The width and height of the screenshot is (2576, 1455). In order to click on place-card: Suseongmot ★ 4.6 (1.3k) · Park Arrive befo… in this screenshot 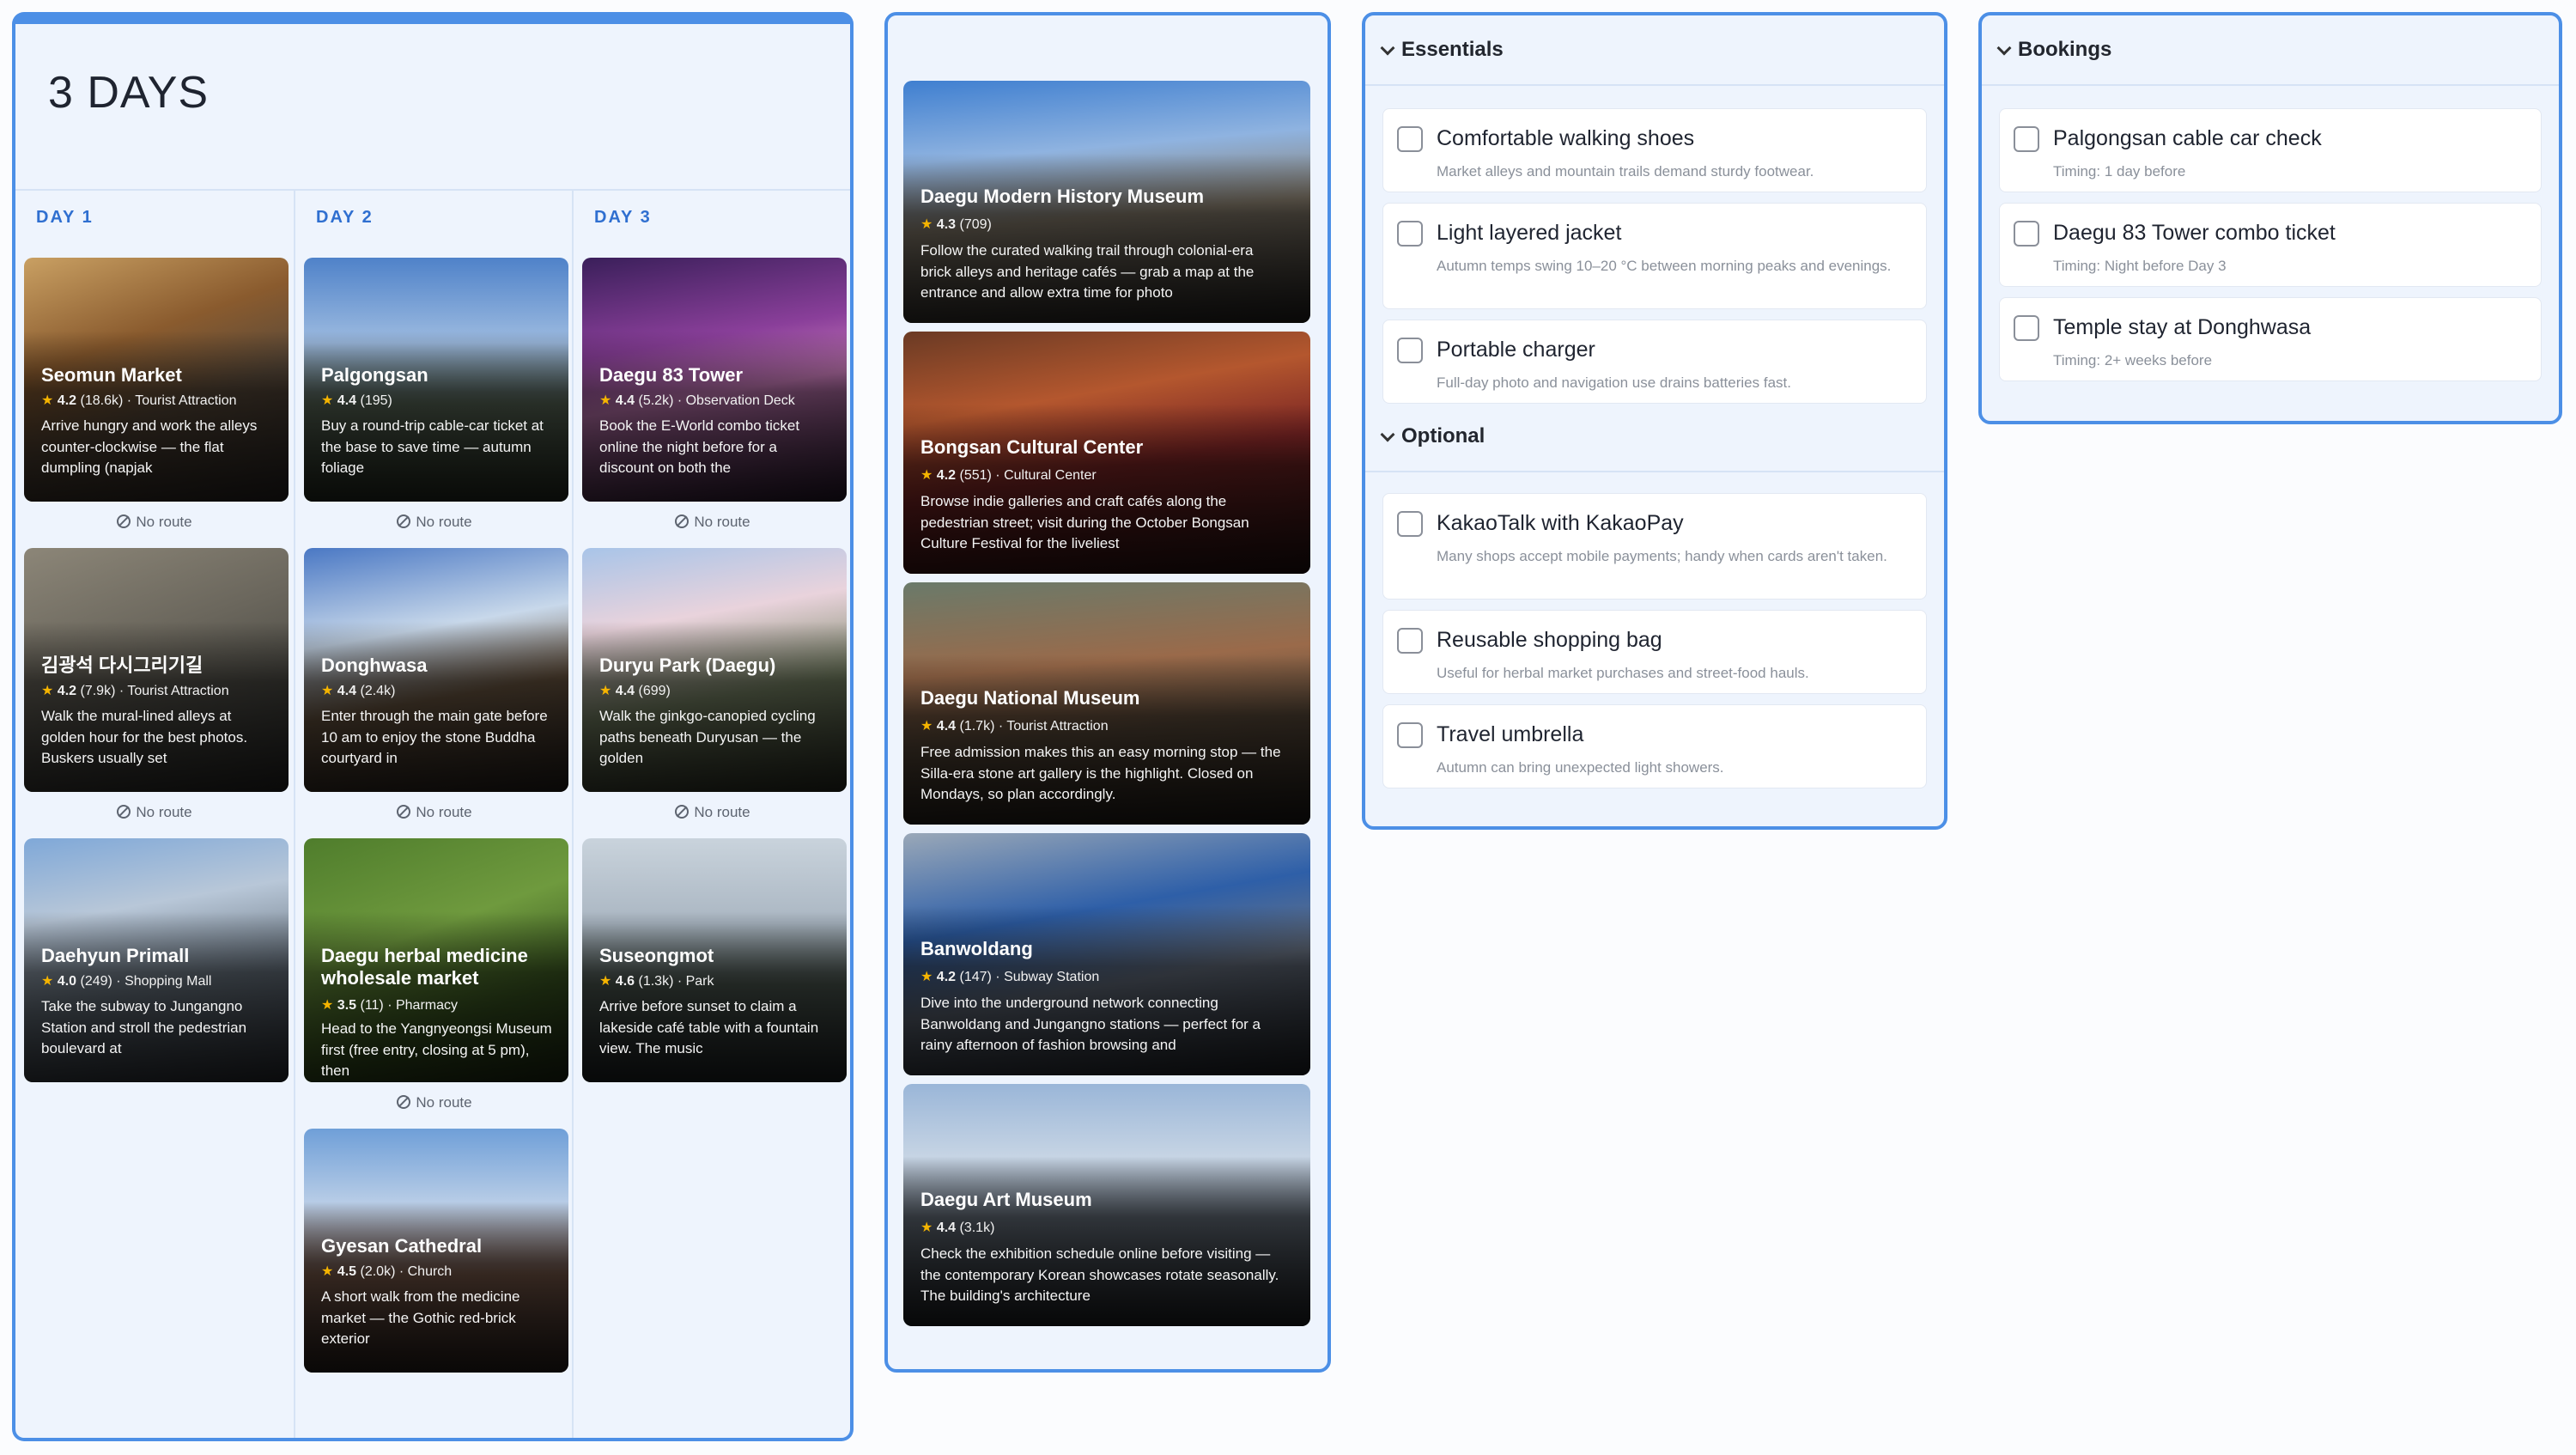, I will do `click(715, 960)`.